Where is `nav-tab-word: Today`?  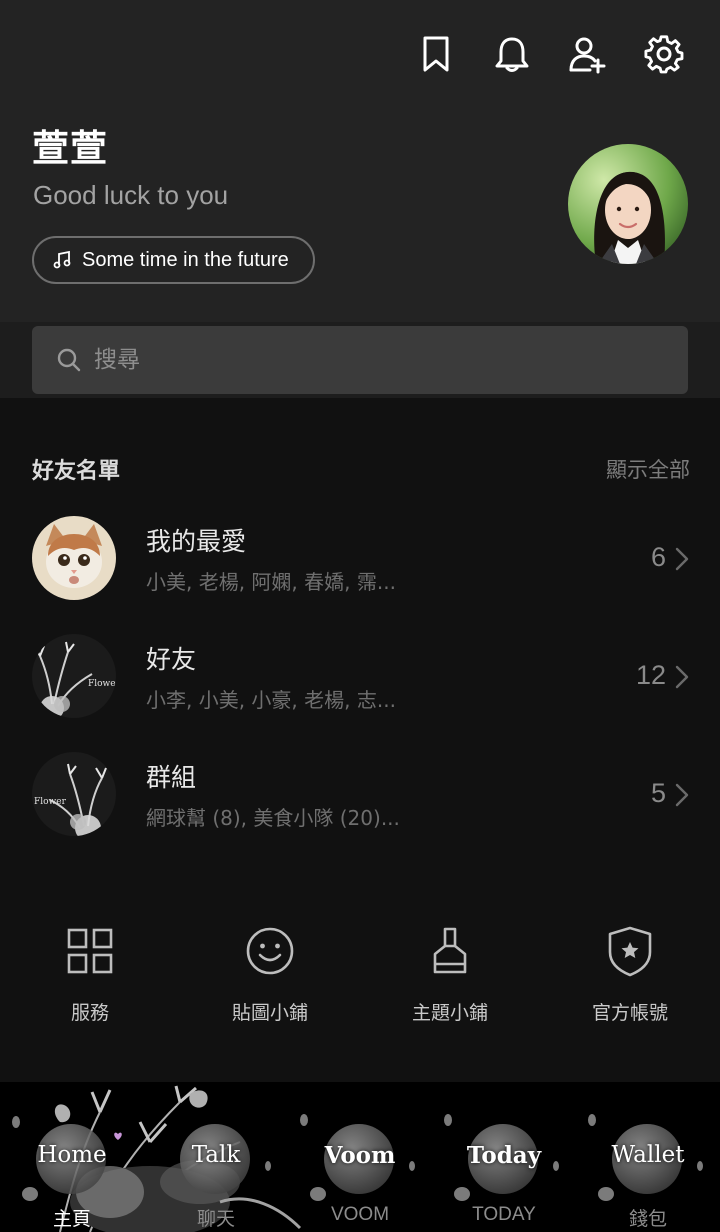
nav-tab-word: Today is located at coordinates (504, 1155).